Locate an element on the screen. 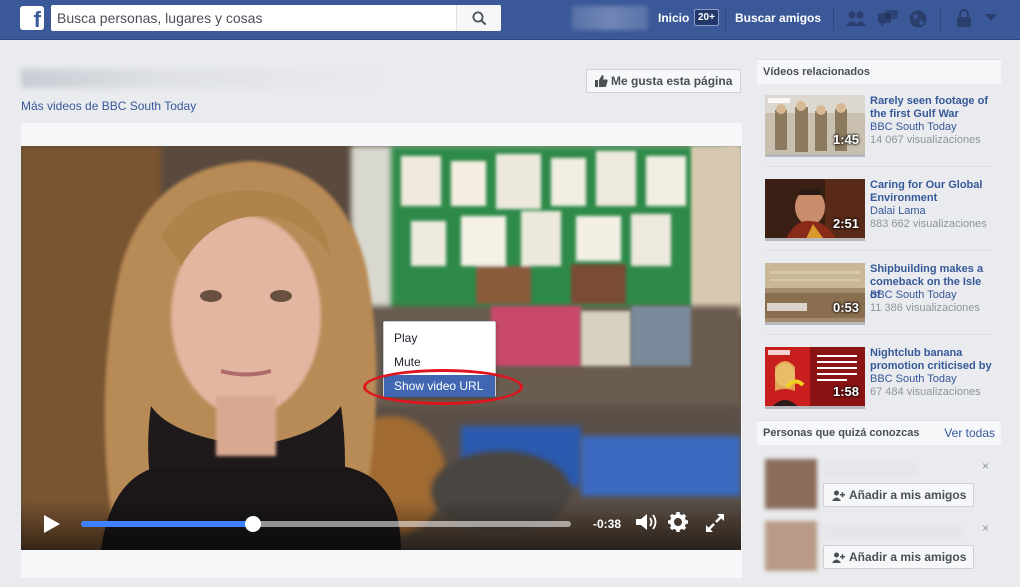 This screenshot has height=587, width=1020. account-menu-chevron-icon is located at coordinates (991, 18).